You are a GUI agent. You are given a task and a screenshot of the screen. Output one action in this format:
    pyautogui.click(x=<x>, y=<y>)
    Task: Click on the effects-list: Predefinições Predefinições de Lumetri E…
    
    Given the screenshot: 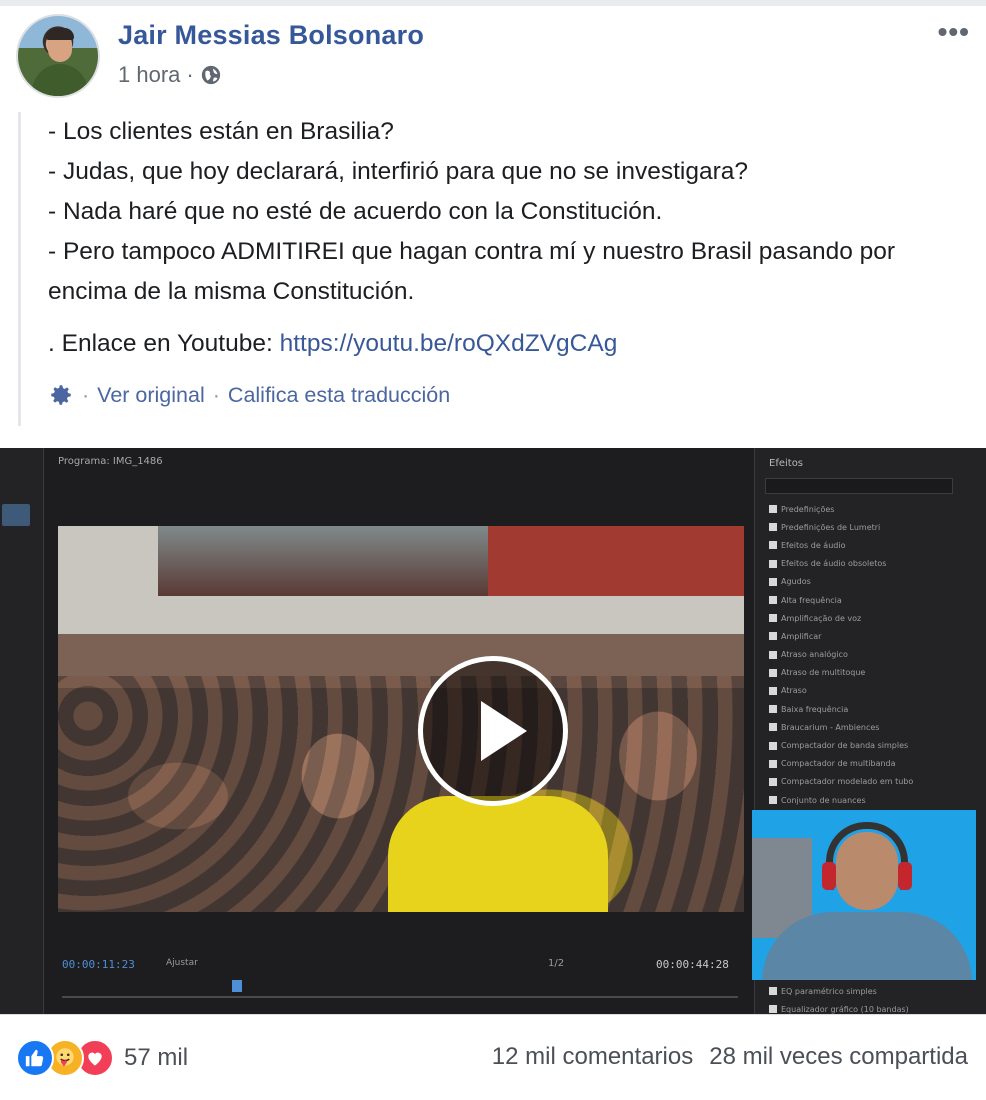 What is the action you would take?
    pyautogui.click(x=874, y=654)
    